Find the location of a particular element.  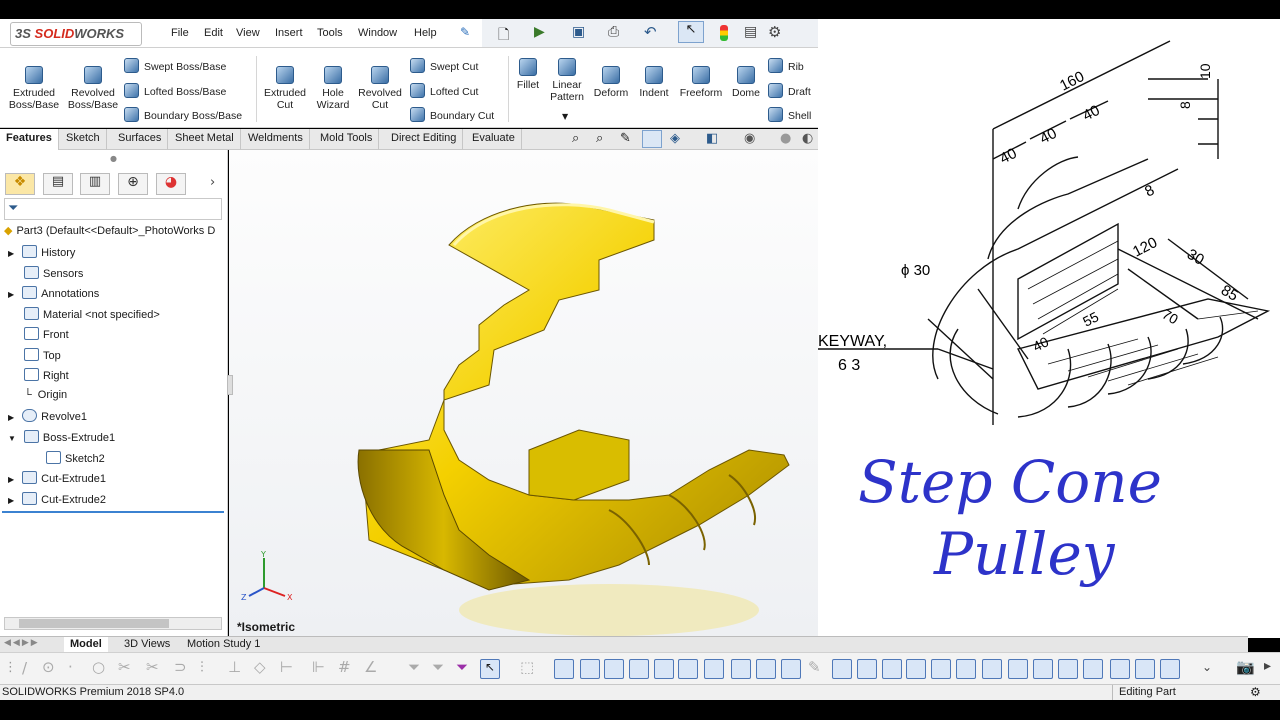

tree-item-revolve1: ▶ Revolve1 is located at coordinates (47, 416).